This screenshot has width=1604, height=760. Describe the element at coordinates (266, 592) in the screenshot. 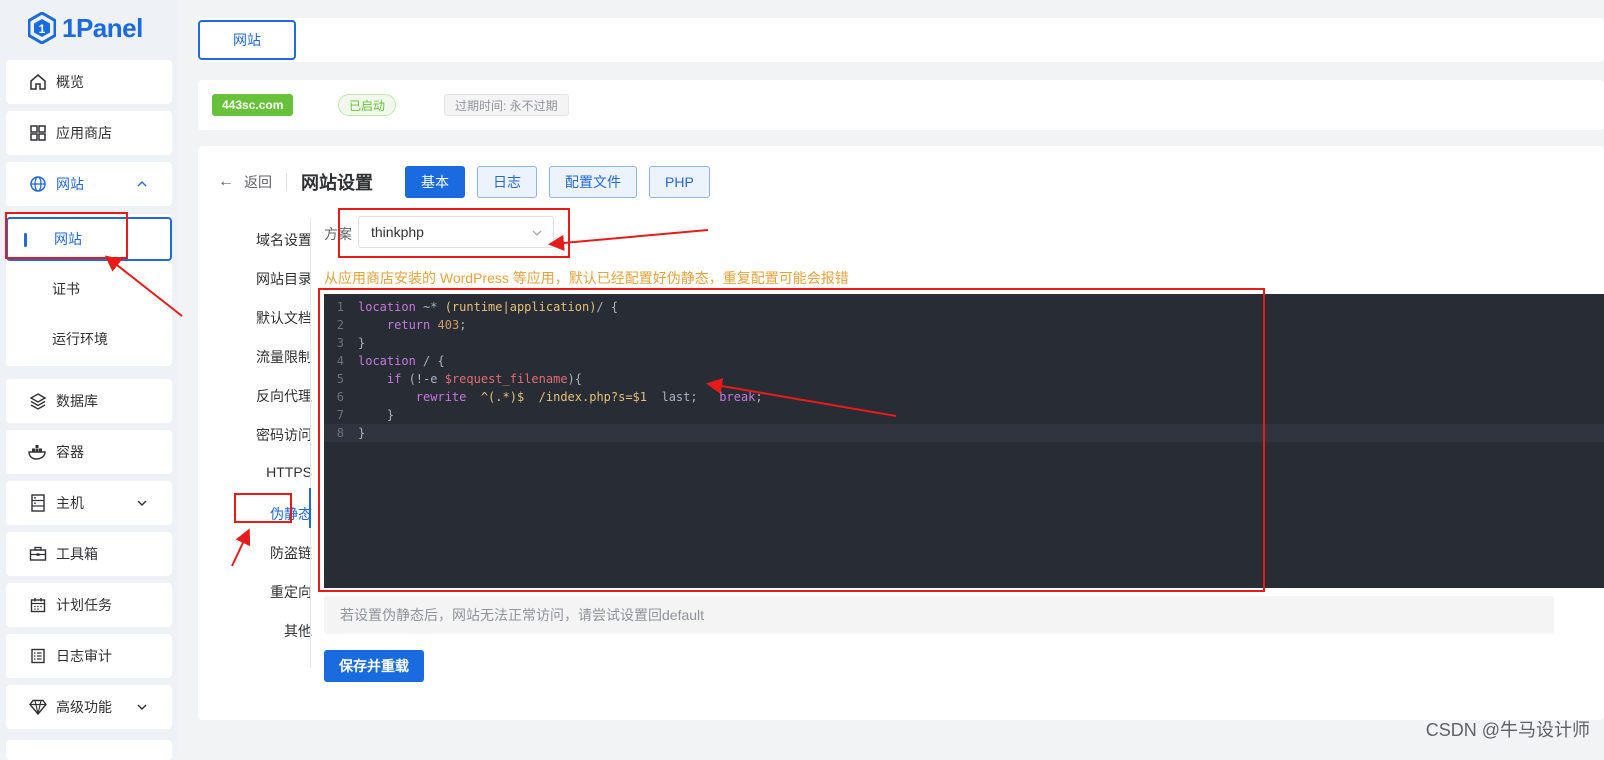

I see `menu-item-redirect: 重定向` at that location.